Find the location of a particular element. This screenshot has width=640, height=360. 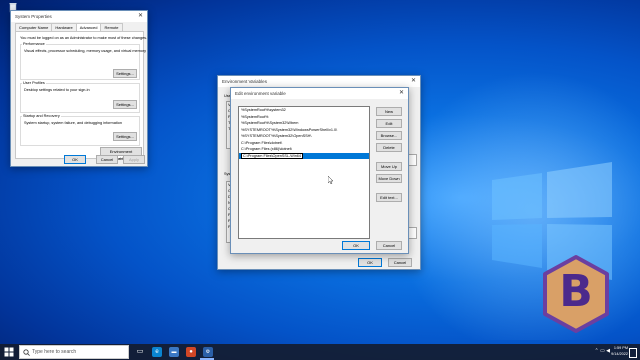

path-edit-field: C:\Program Files\OpenSSL-Win64 is located at coordinates (272, 155).